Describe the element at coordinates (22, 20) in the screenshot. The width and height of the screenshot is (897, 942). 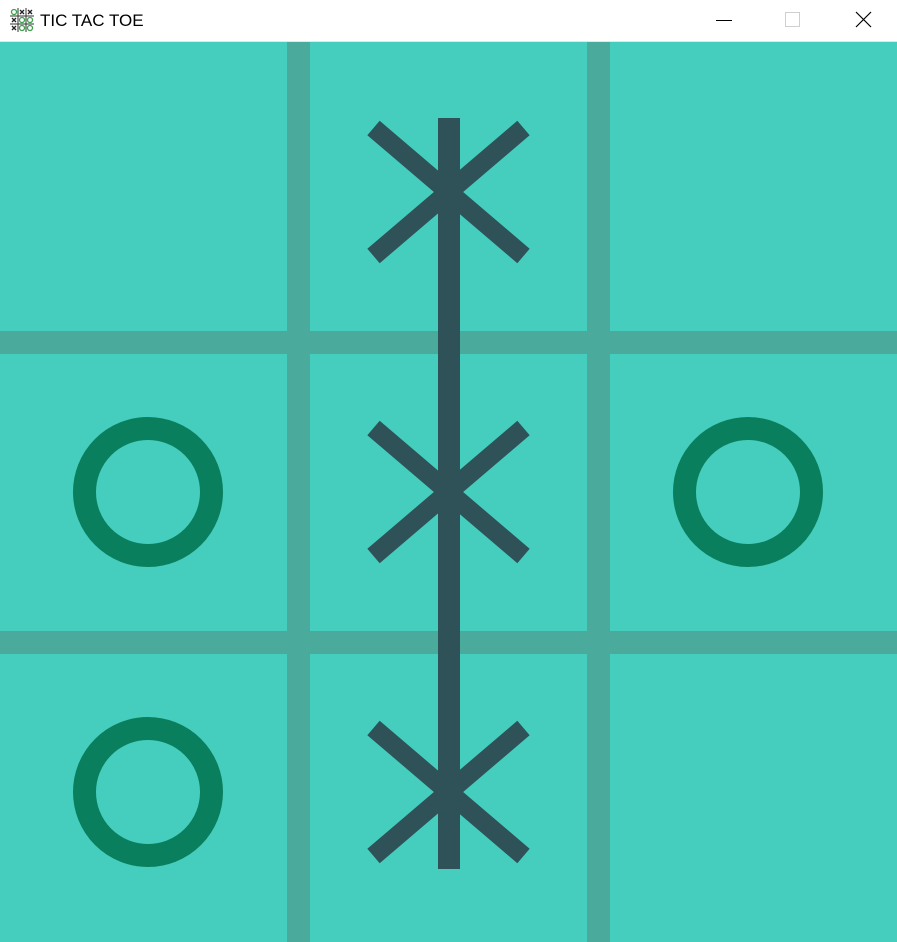
I see `tic-tac-toe-grid-icon` at that location.